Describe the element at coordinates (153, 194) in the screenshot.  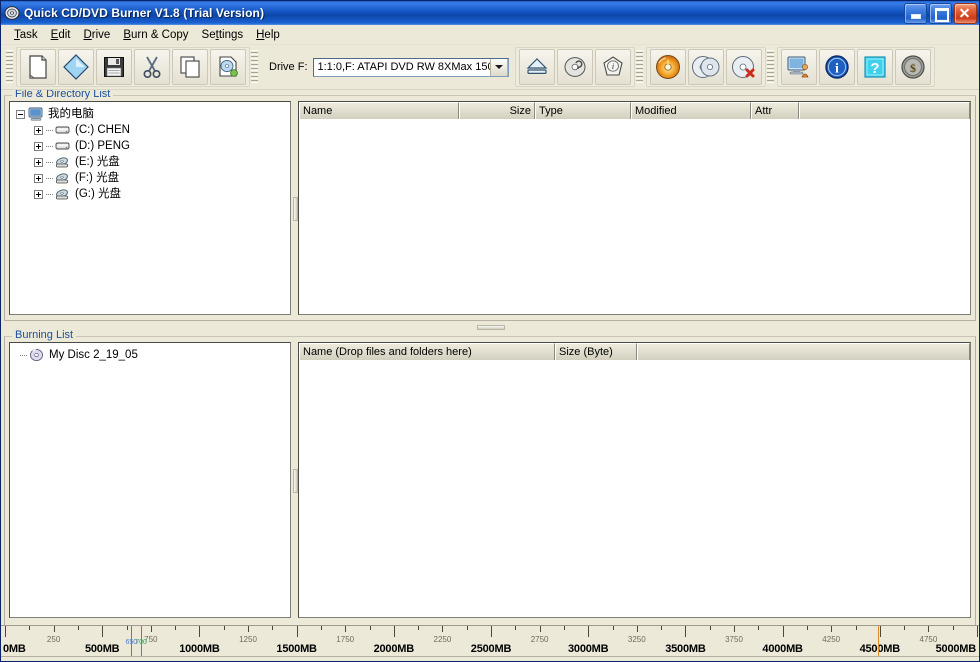
I see `tree-node-drive-g: (G:) 光盘` at that location.